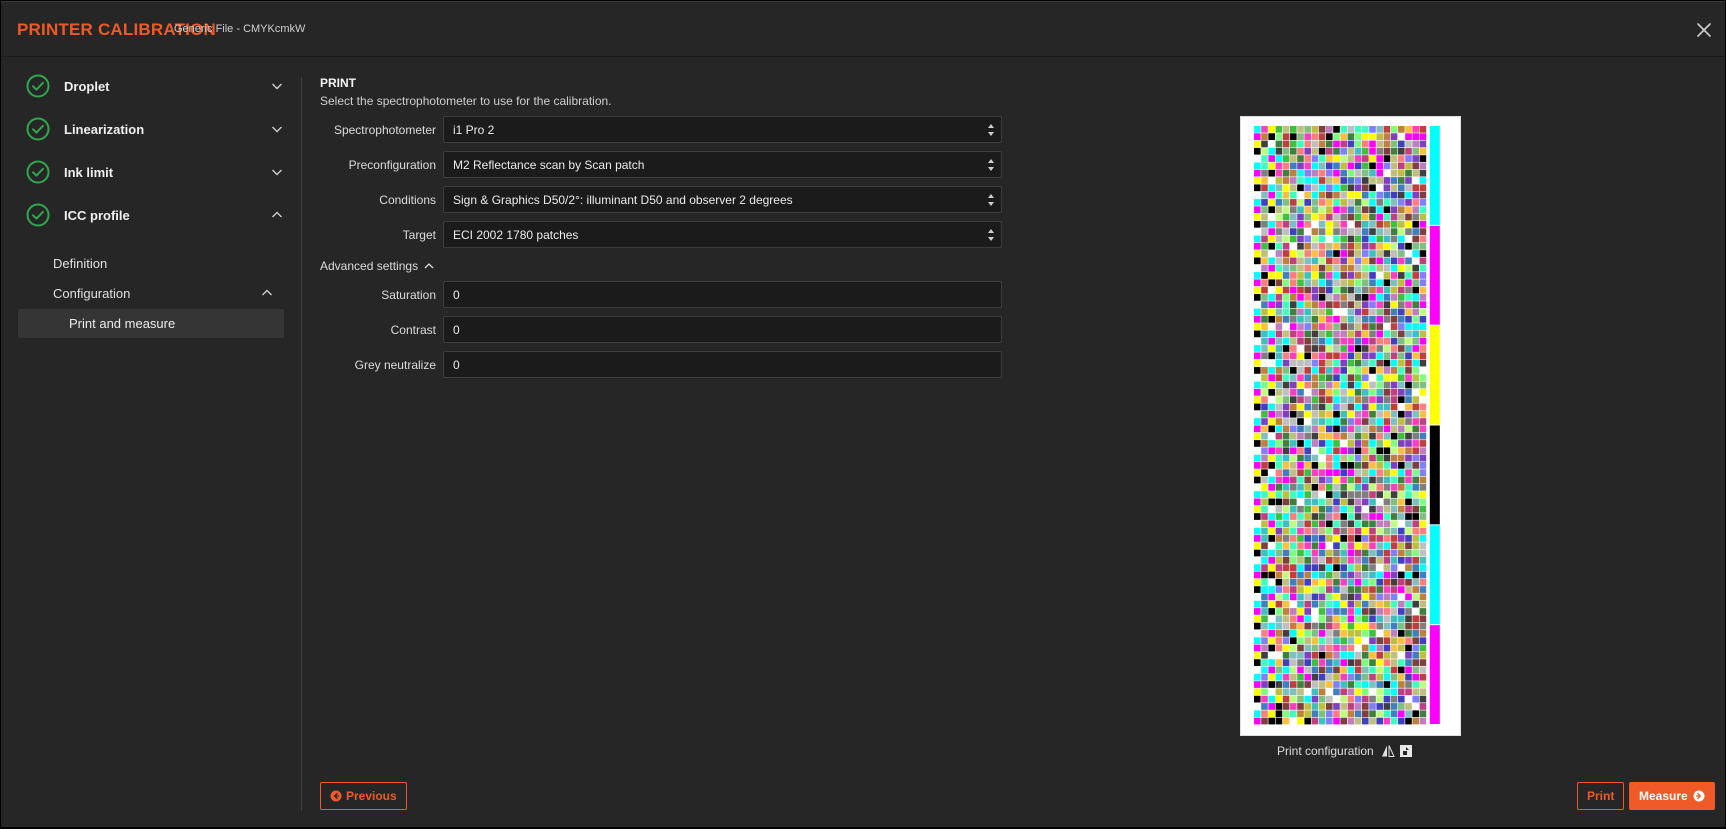  I want to click on sidebar-item-print-and-measure: Print and measure, so click(151, 323).